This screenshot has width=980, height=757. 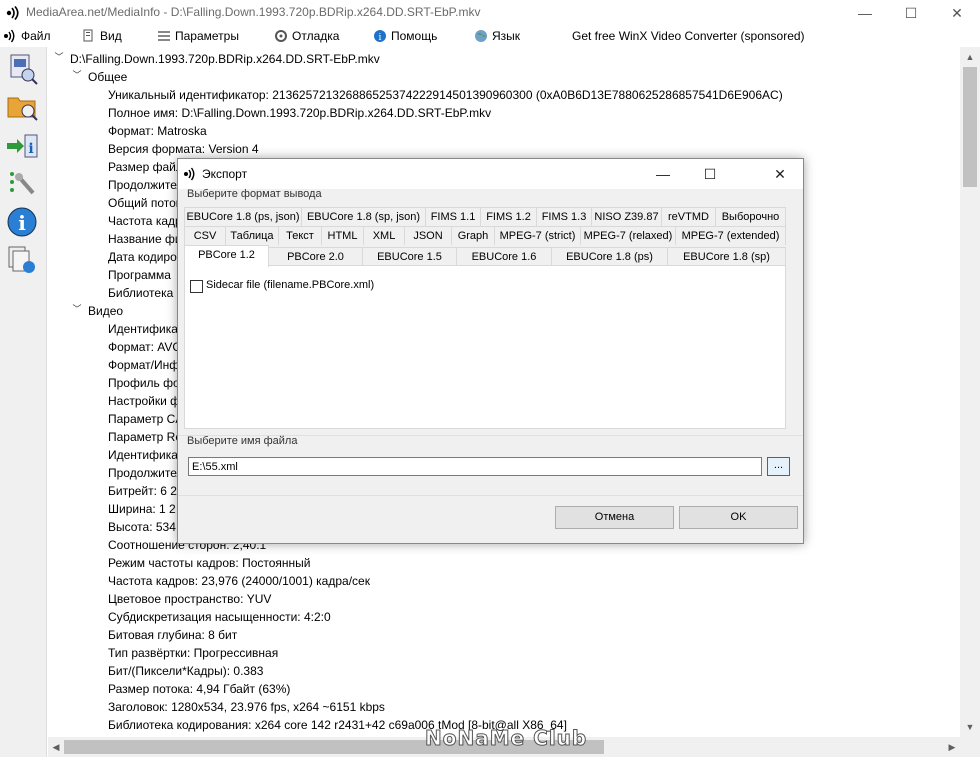 What do you see at coordinates (750, 216) in the screenshot?
I see `tab-custom: Выборочно` at bounding box center [750, 216].